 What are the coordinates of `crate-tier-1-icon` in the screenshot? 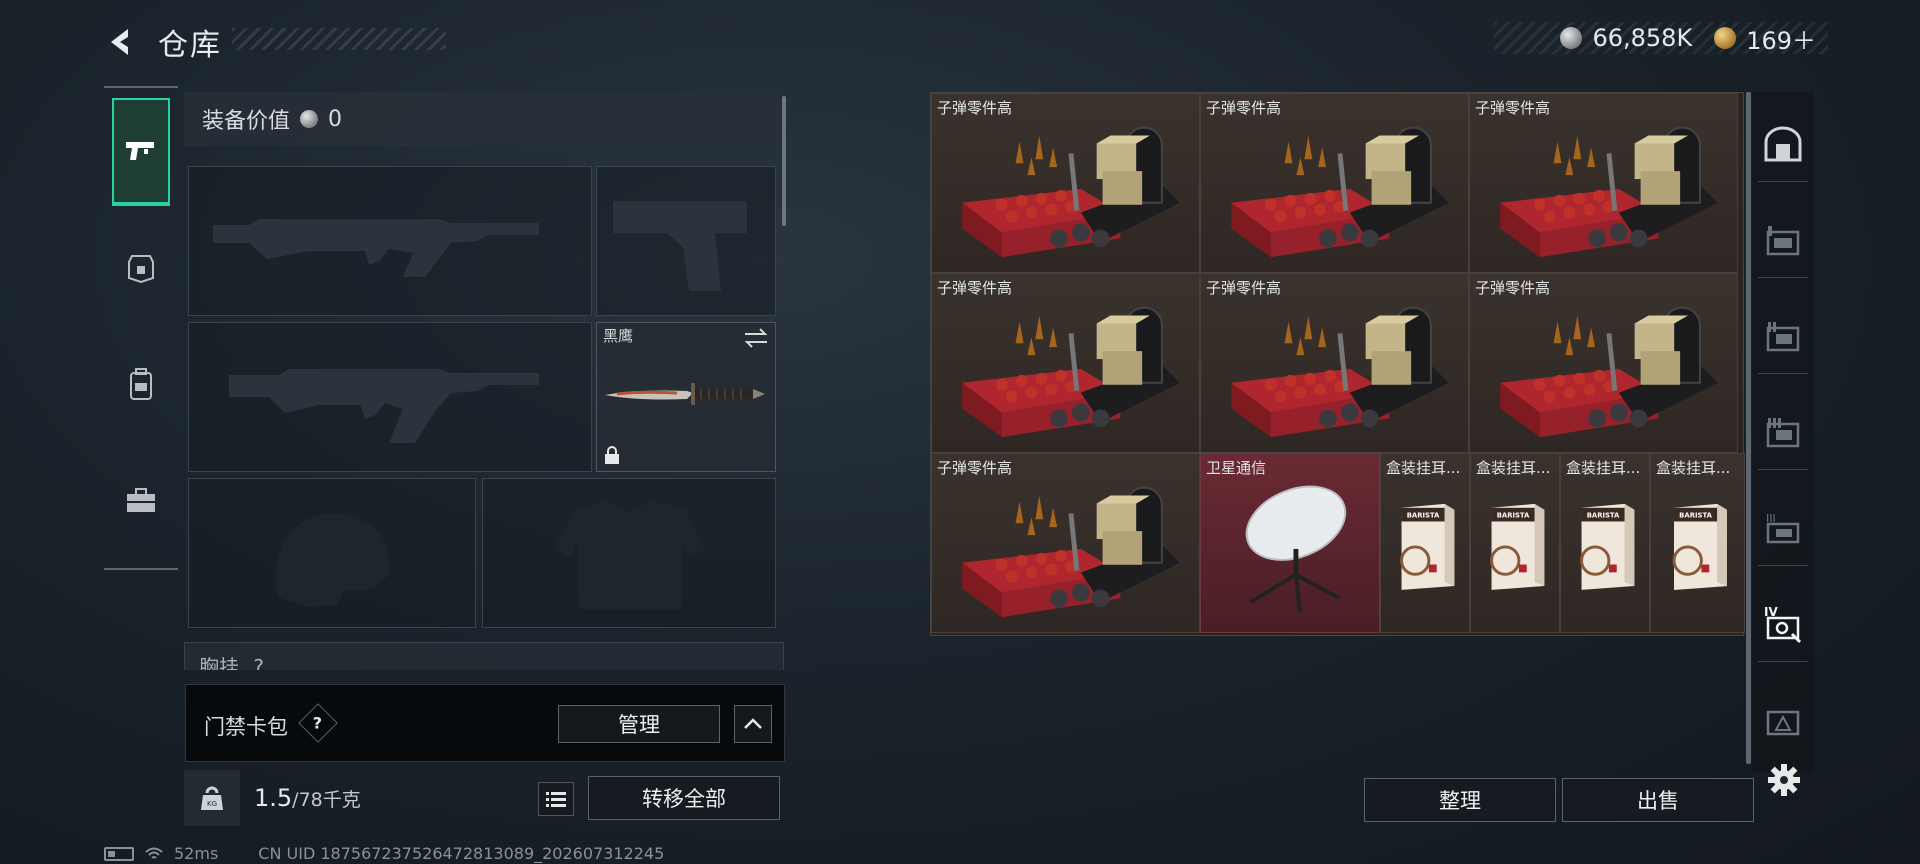 It's located at (1783, 240).